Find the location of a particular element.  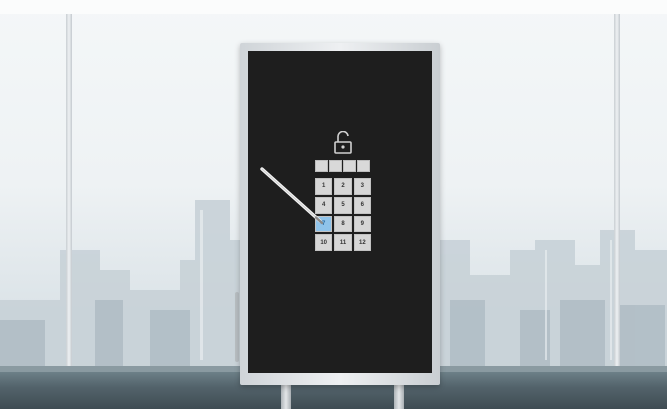

window-frame-right is located at coordinates (617, 211).